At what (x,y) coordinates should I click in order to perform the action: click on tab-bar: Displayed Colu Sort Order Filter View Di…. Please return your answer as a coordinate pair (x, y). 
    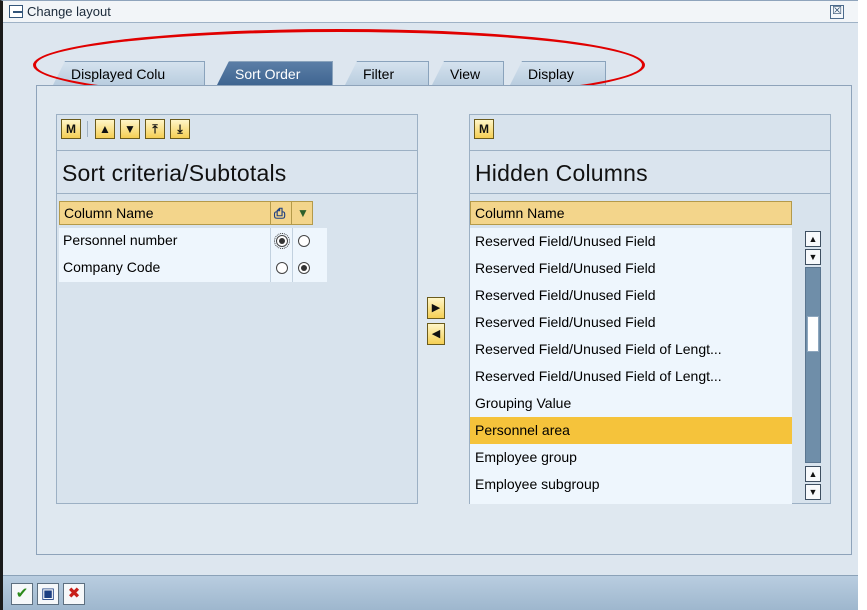
    Looking at the image, I should click on (439, 65).